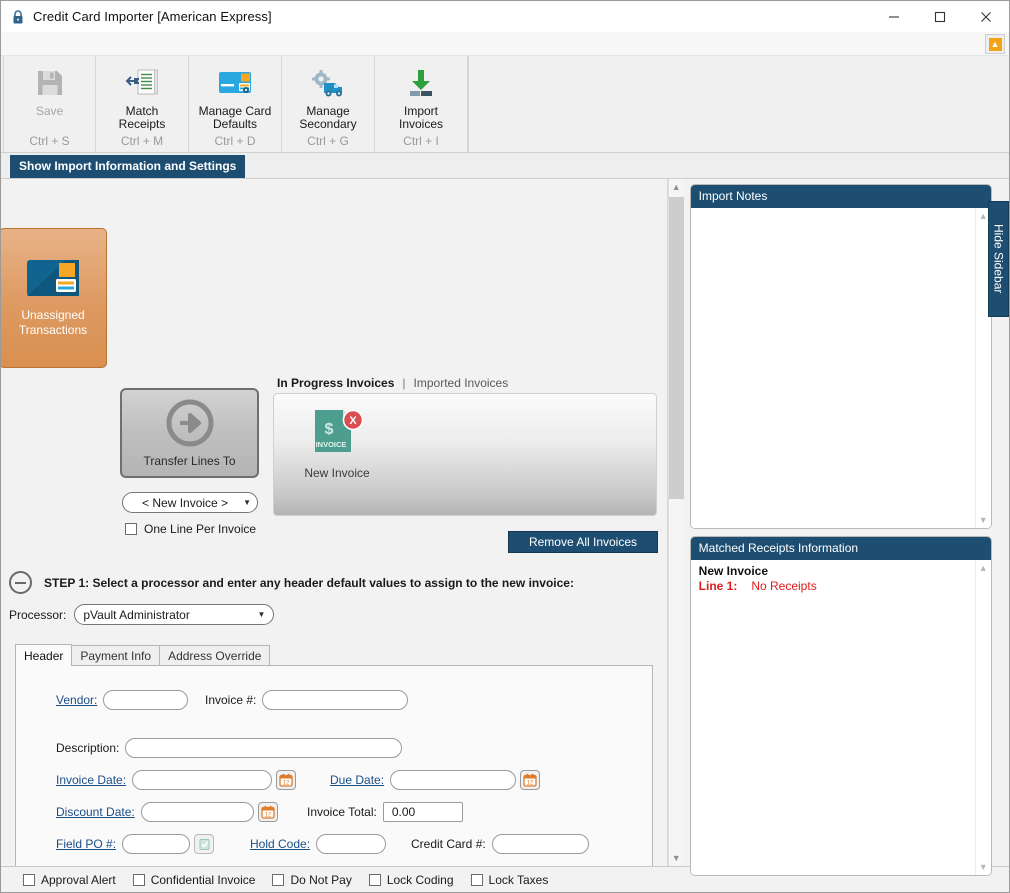  Describe the element at coordinates (54, 298) in the screenshot. I see `unassigned-transactions-tile: Unassigned Transactions` at that location.